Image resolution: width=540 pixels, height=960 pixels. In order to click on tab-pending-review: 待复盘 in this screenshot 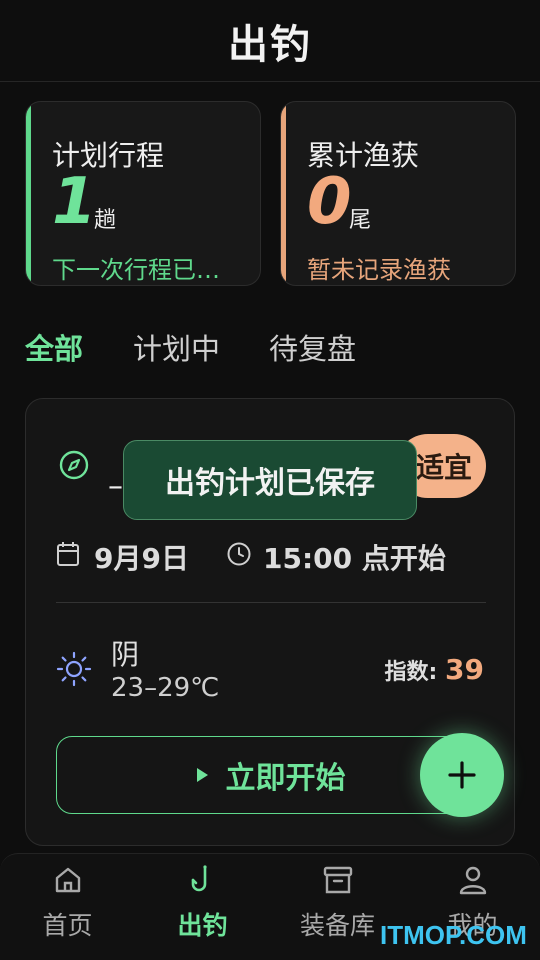, I will do `click(312, 347)`.